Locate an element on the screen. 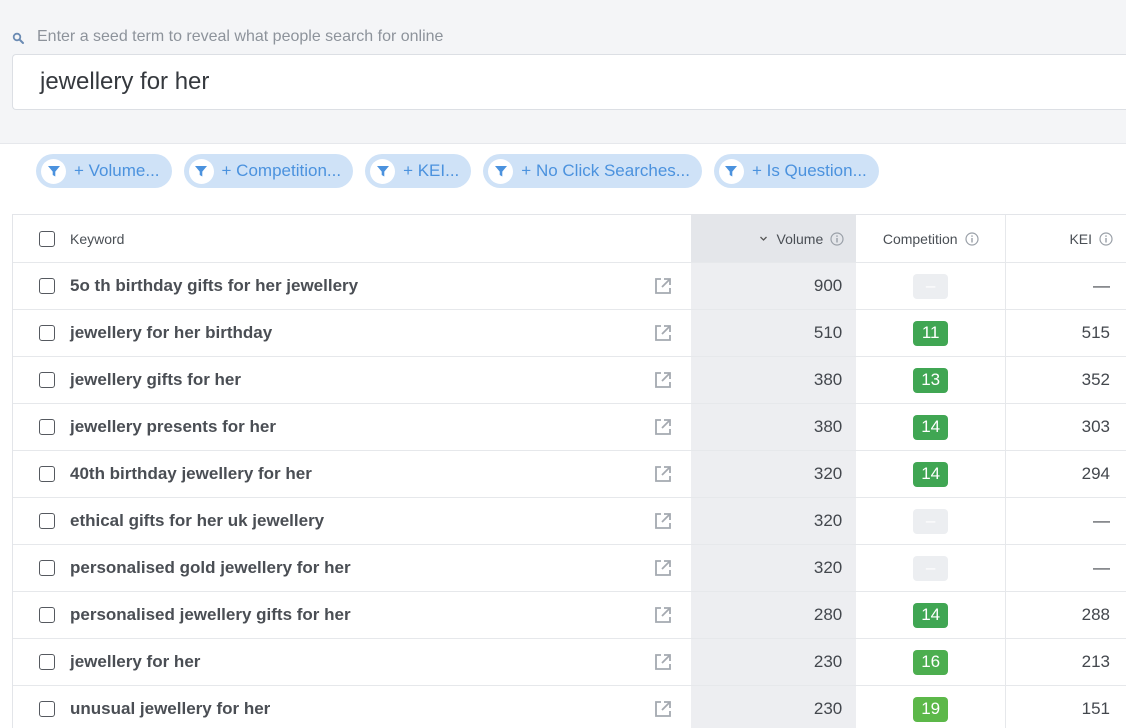 The image size is (1126, 728). keyword-text: jewellery for her birthday is located at coordinates (171, 332).